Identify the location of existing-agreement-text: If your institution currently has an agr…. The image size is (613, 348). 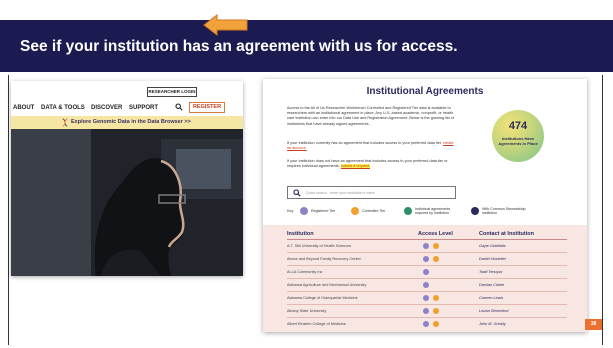
(364, 143).